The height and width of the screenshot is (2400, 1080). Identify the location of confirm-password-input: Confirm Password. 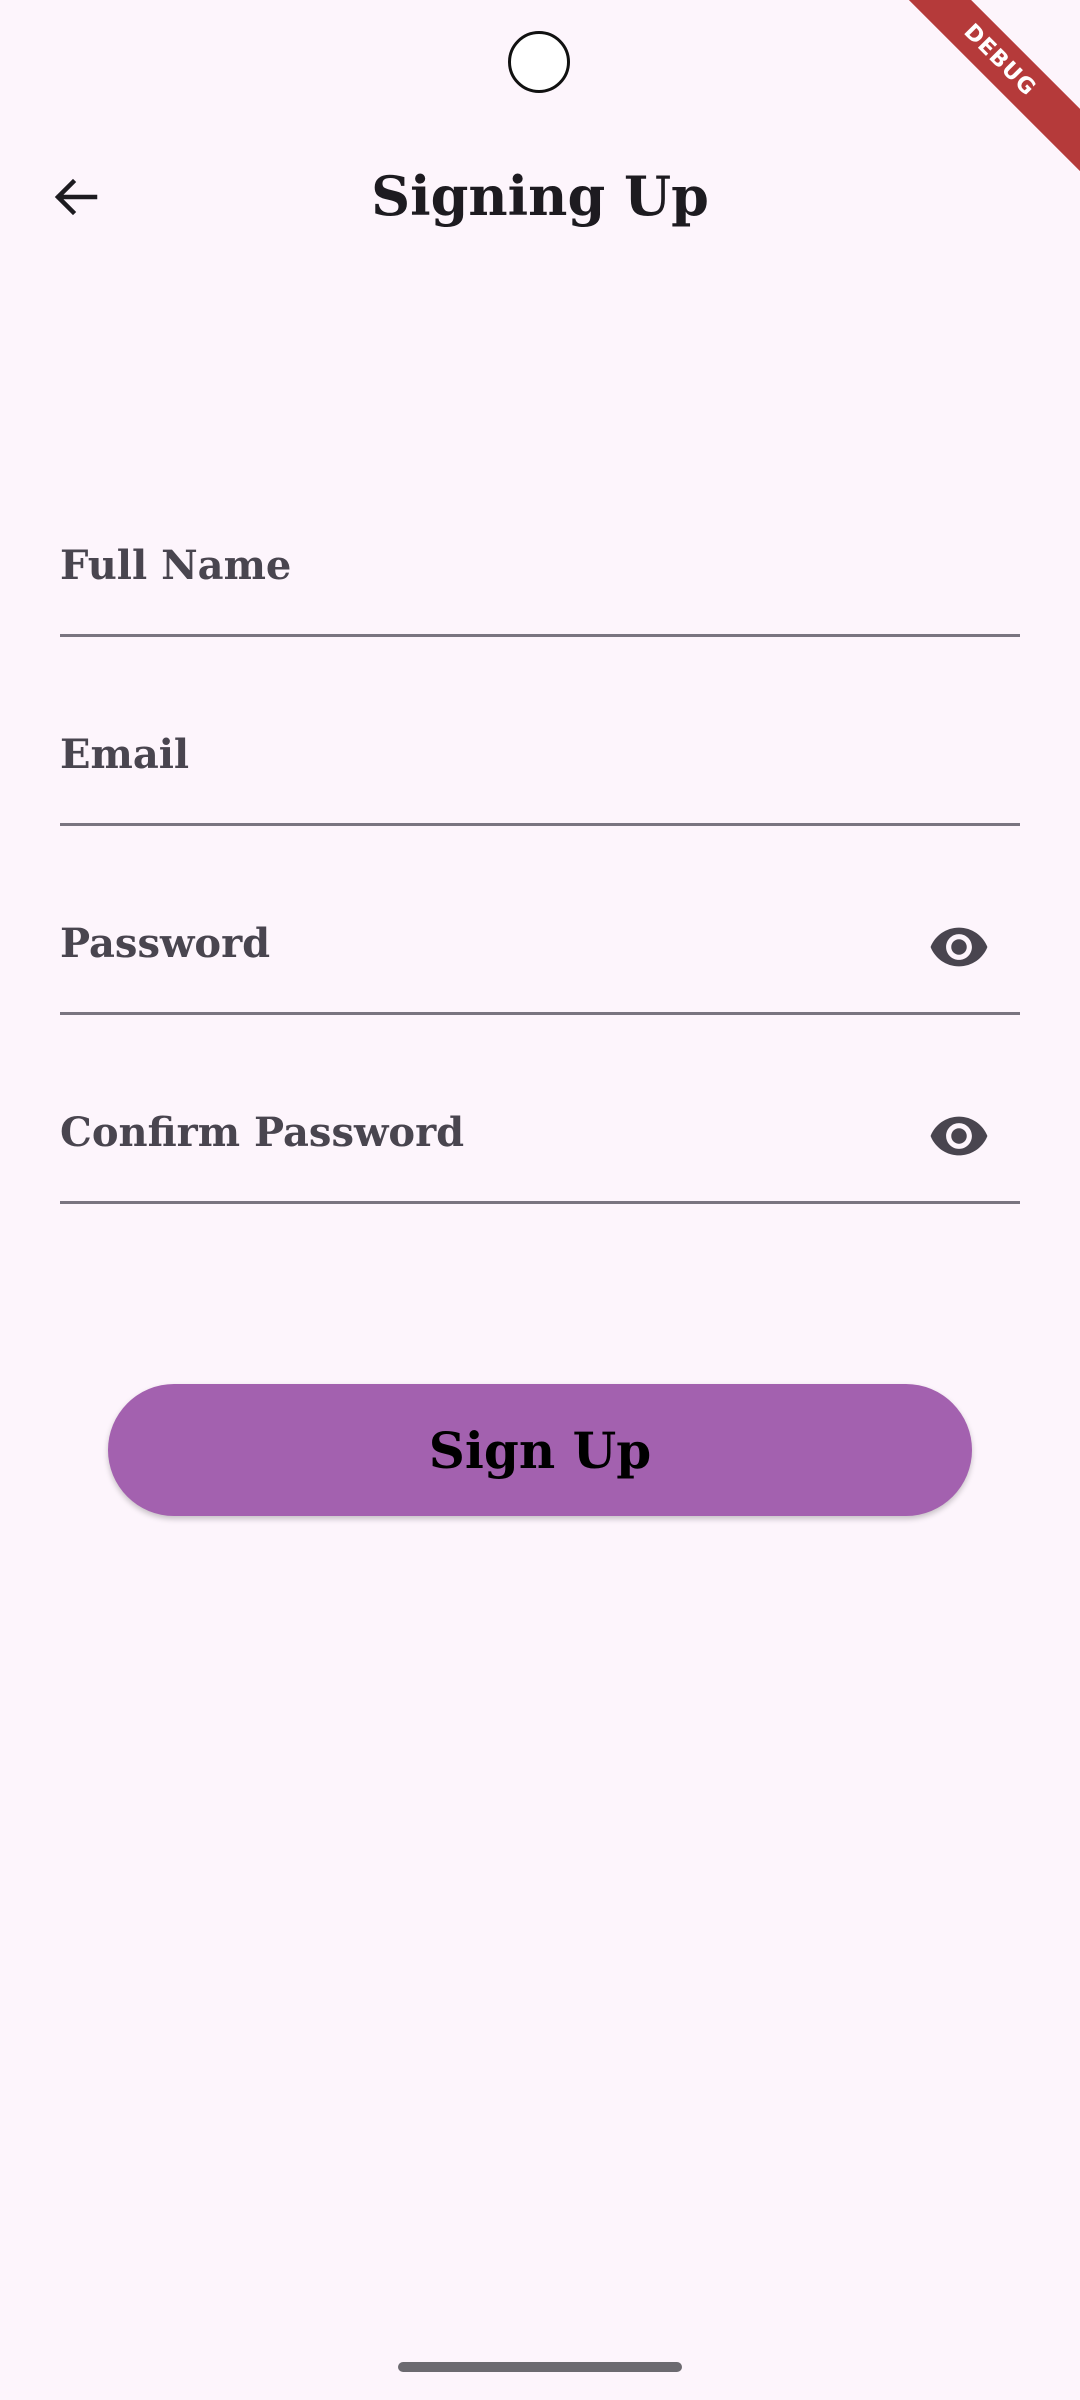
(540, 1135).